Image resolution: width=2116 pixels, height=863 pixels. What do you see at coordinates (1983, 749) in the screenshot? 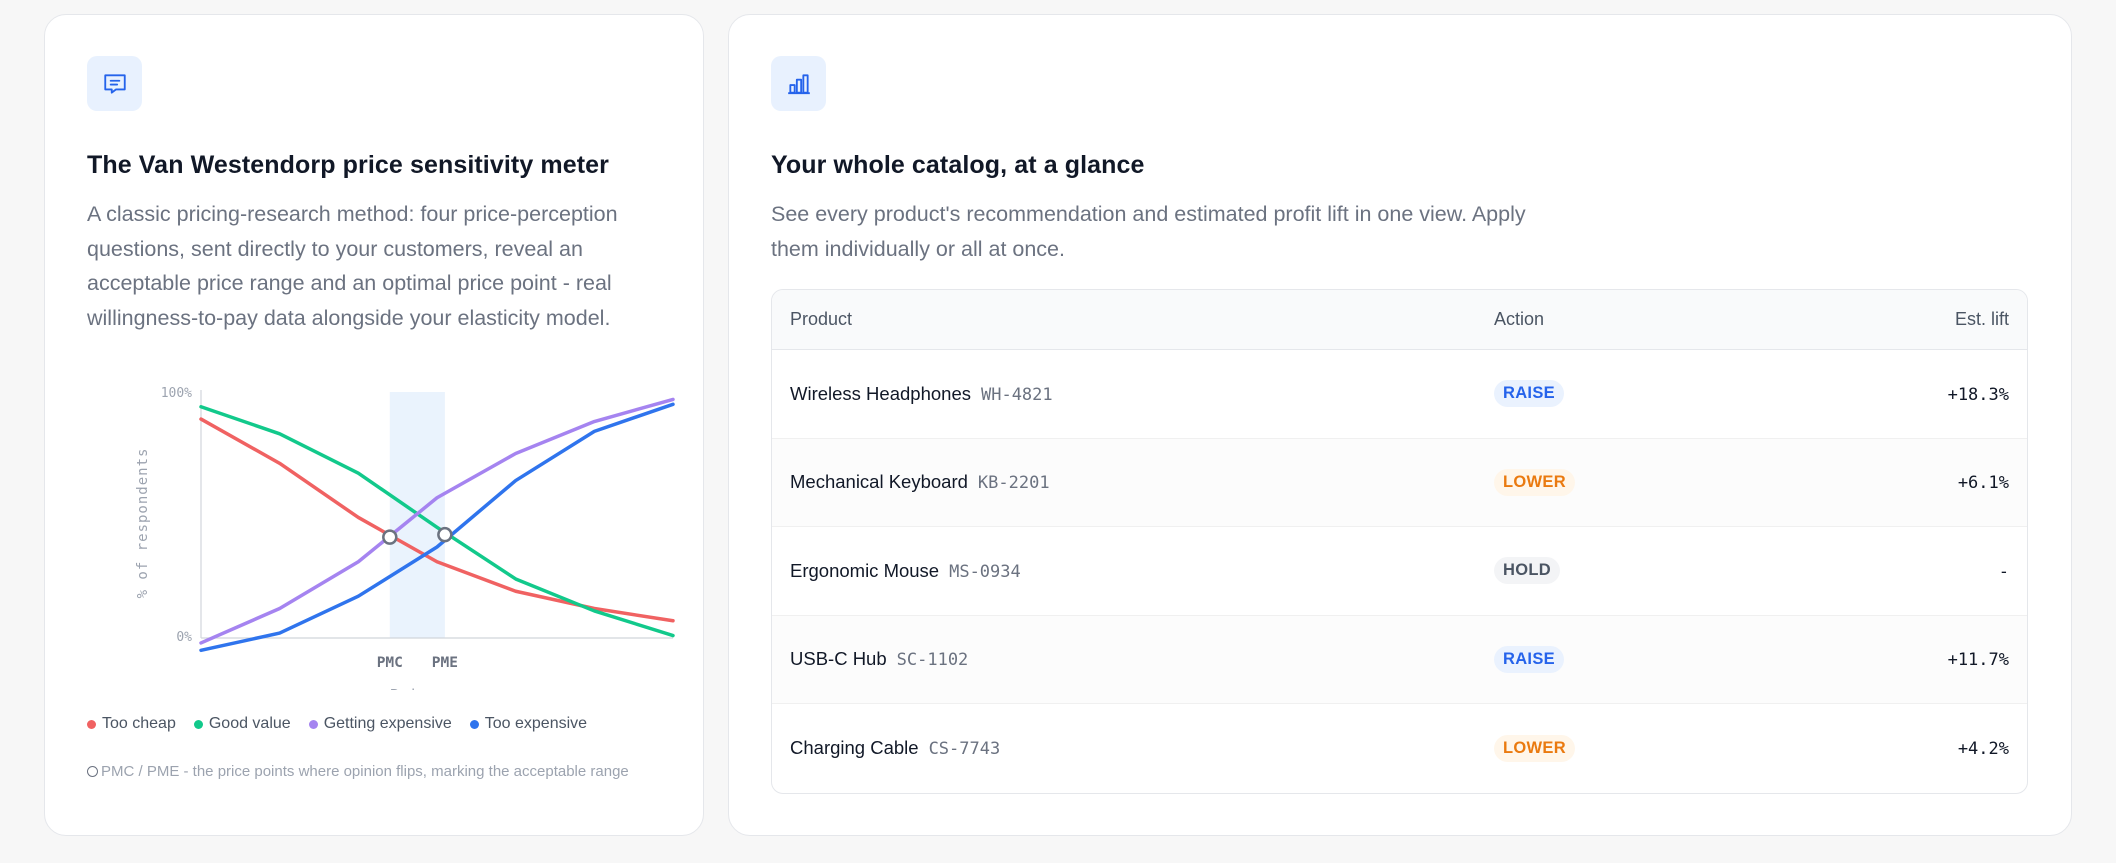
I see `lift-value: +4.2%` at bounding box center [1983, 749].